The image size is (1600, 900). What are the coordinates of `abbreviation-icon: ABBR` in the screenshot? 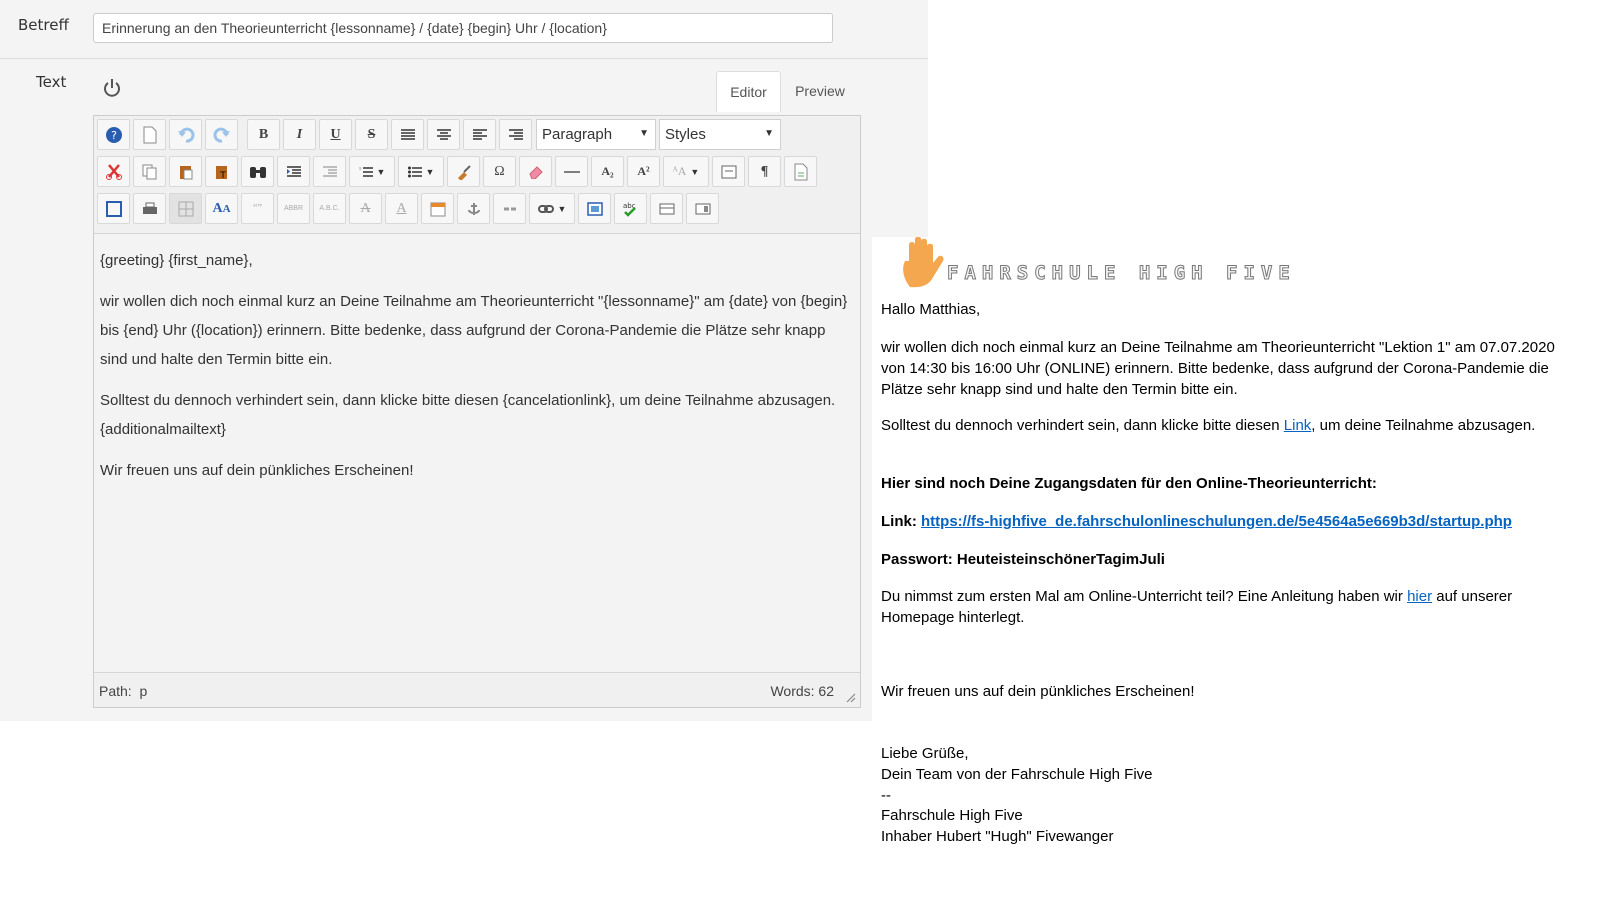 It's located at (293, 208).